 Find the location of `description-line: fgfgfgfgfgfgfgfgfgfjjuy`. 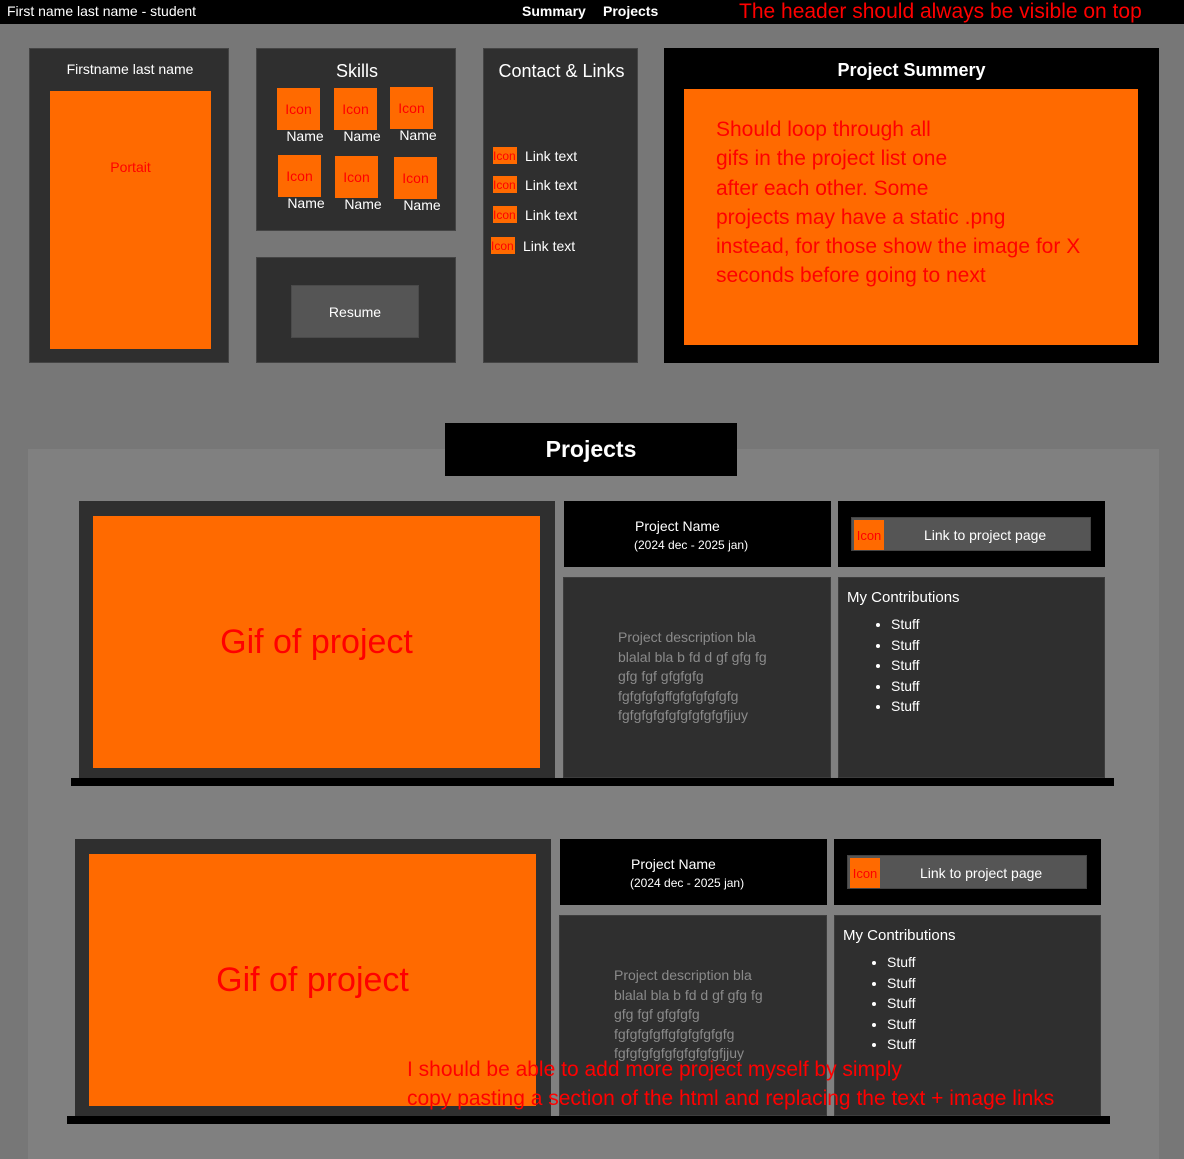

description-line: fgfgfgfgfgfgfgfgfgfjjuy is located at coordinates (683, 715).